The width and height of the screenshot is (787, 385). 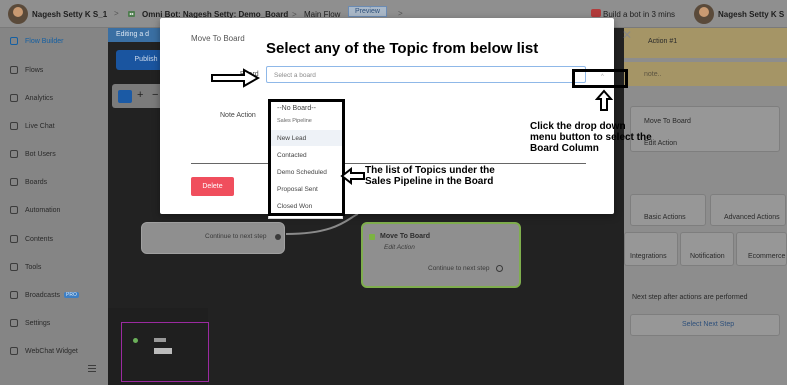 I want to click on sidebar-item-contents: Contents, so click(x=31, y=239).